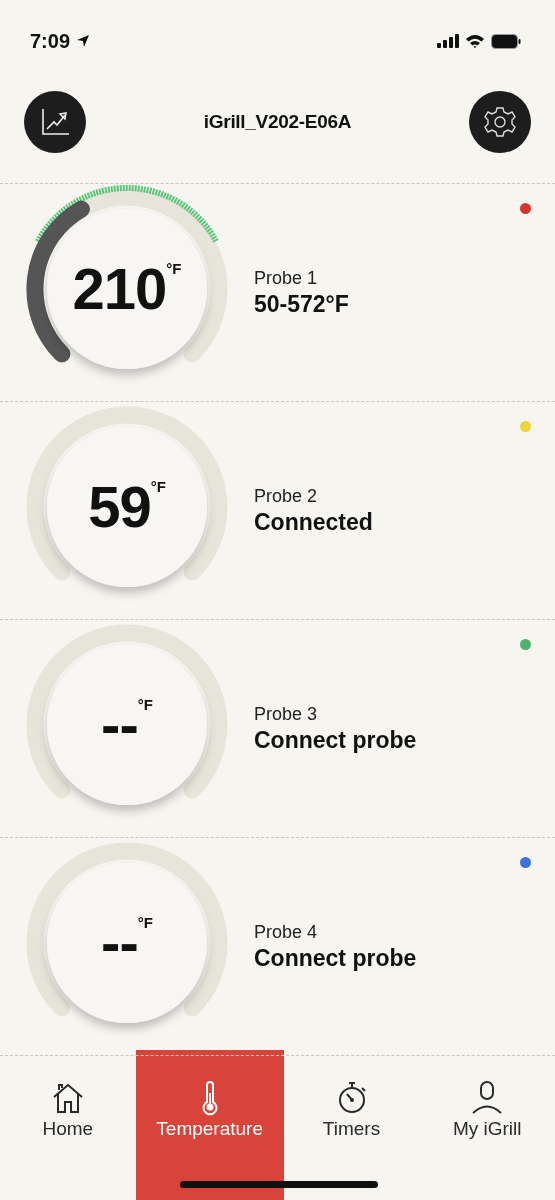  What do you see at coordinates (487, 1128) in the screenshot?
I see `tab: My iGrill` at bounding box center [487, 1128].